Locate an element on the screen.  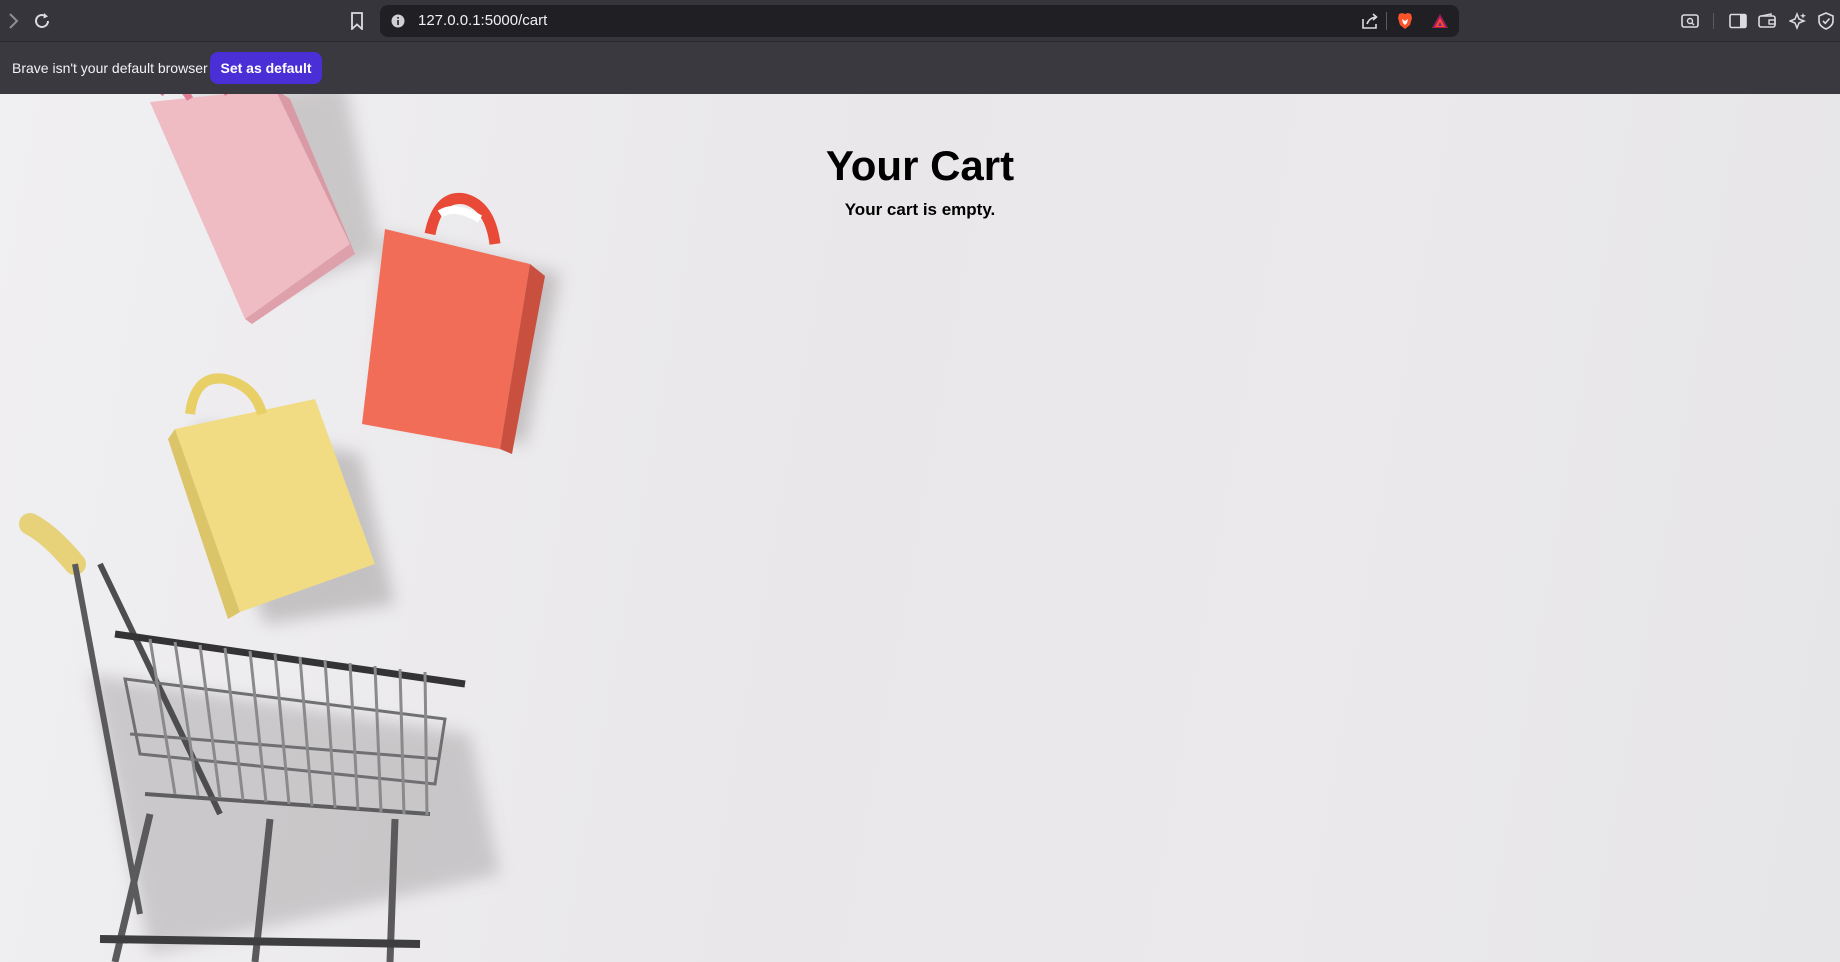
sidebar-icon is located at coordinates (1738, 21).